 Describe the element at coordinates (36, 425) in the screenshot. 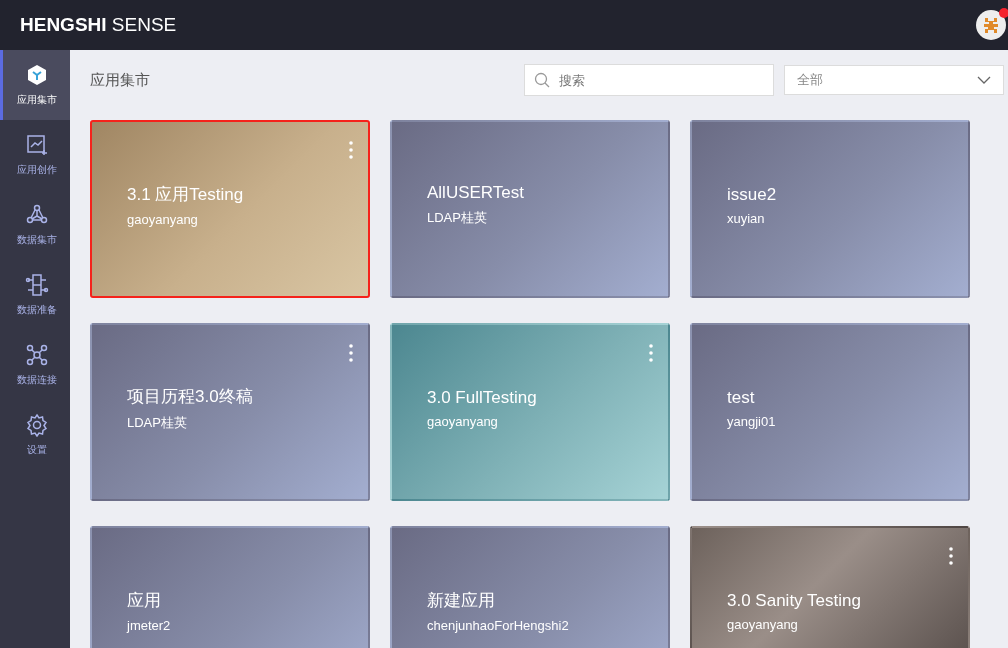

I see `settings-icon` at that location.